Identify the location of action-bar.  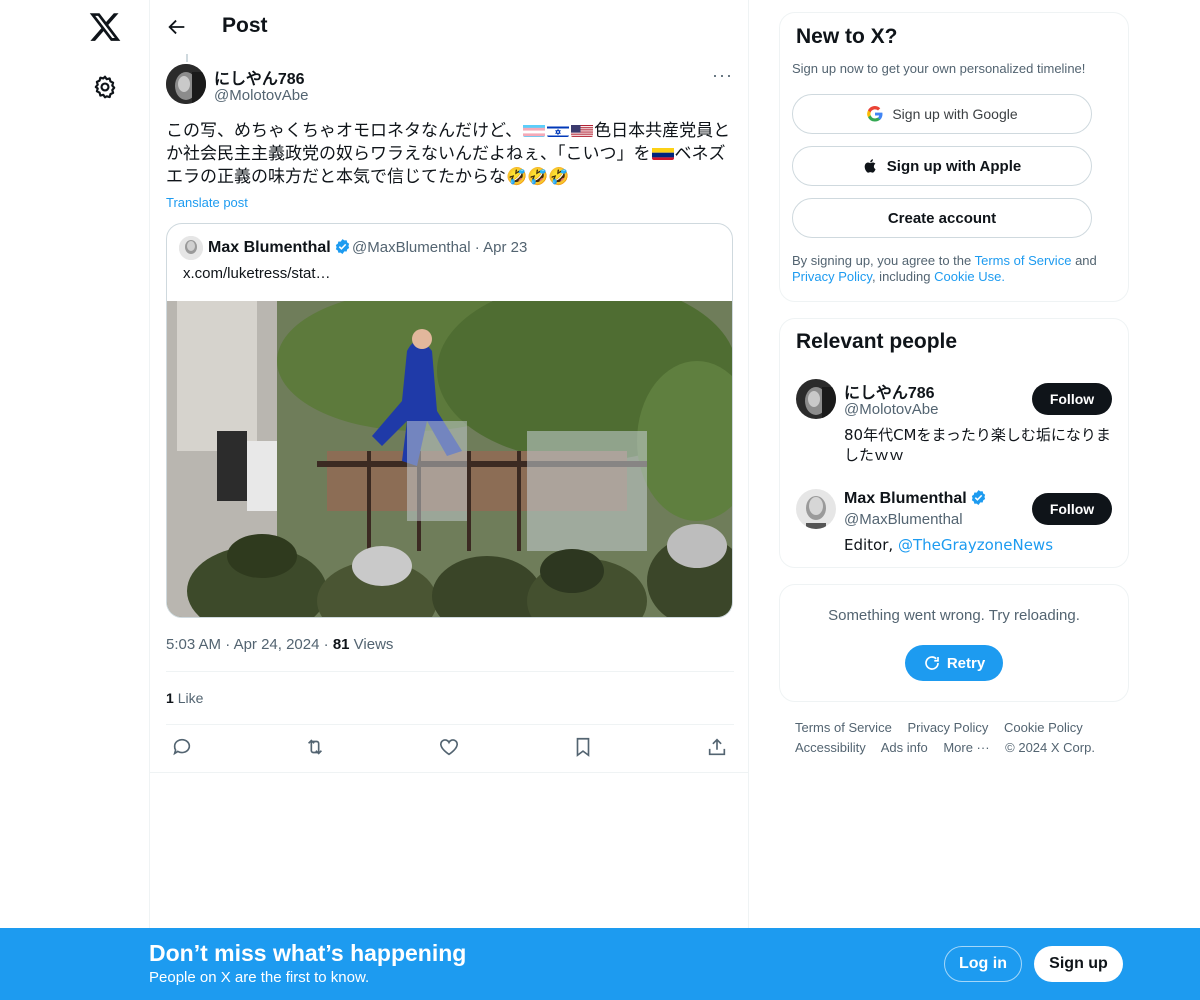
(450, 749).